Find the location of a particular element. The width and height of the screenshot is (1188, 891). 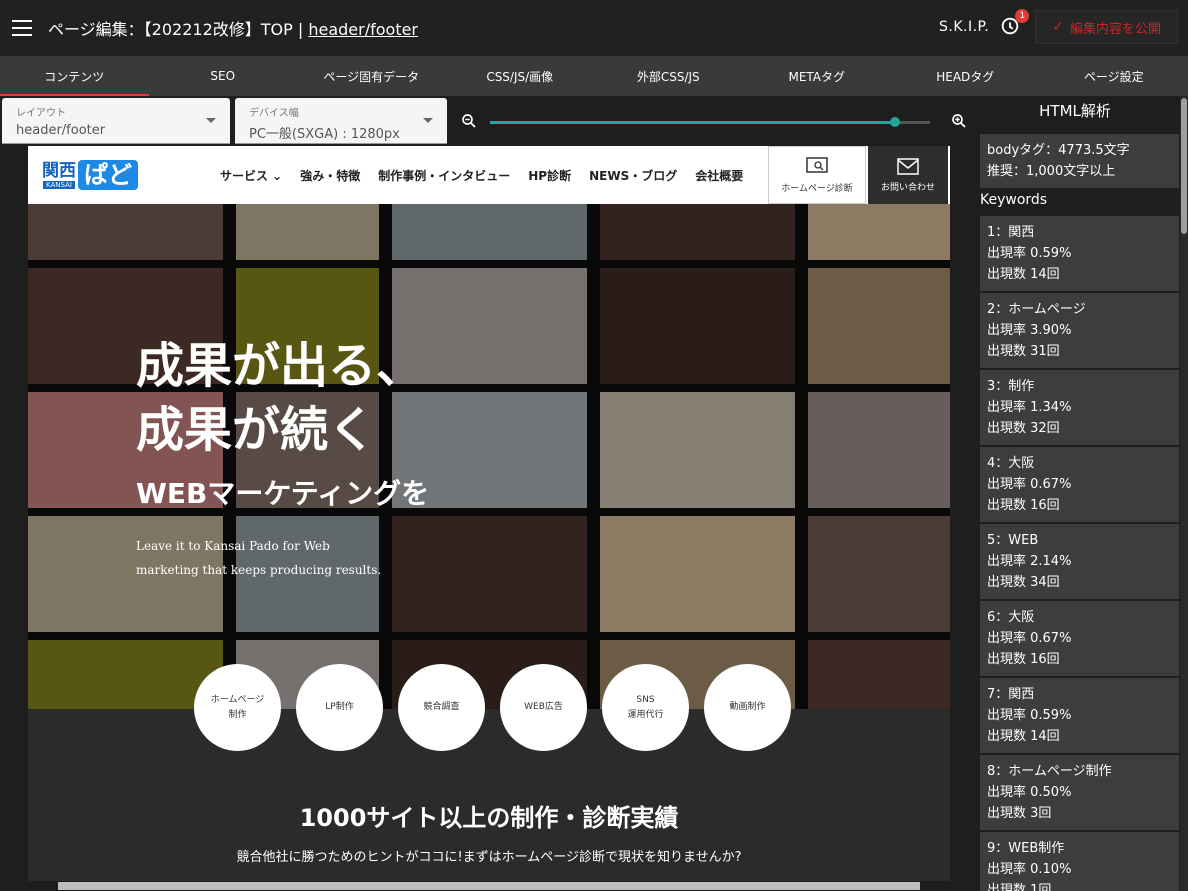

horizontal-scrollbar is located at coordinates (489, 886).